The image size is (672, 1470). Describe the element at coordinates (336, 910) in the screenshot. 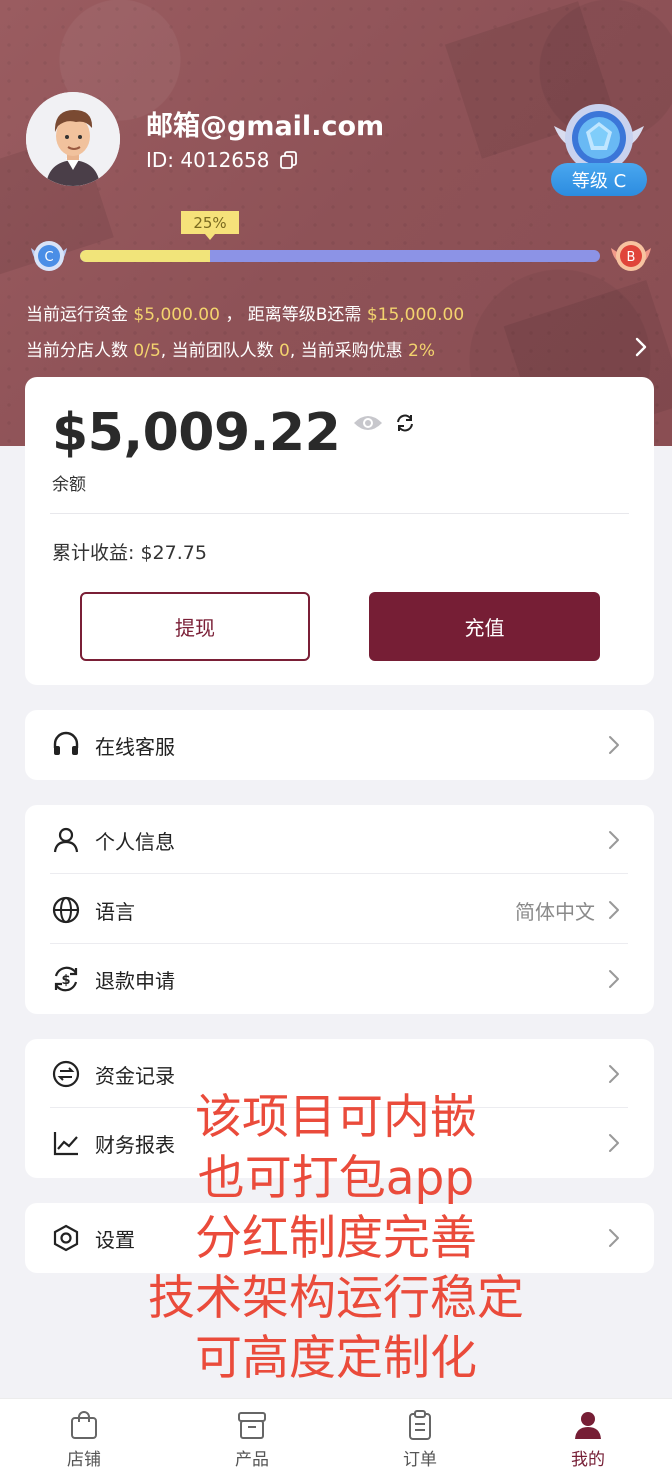

I see `menu-item-language: 语言 简体中文` at that location.